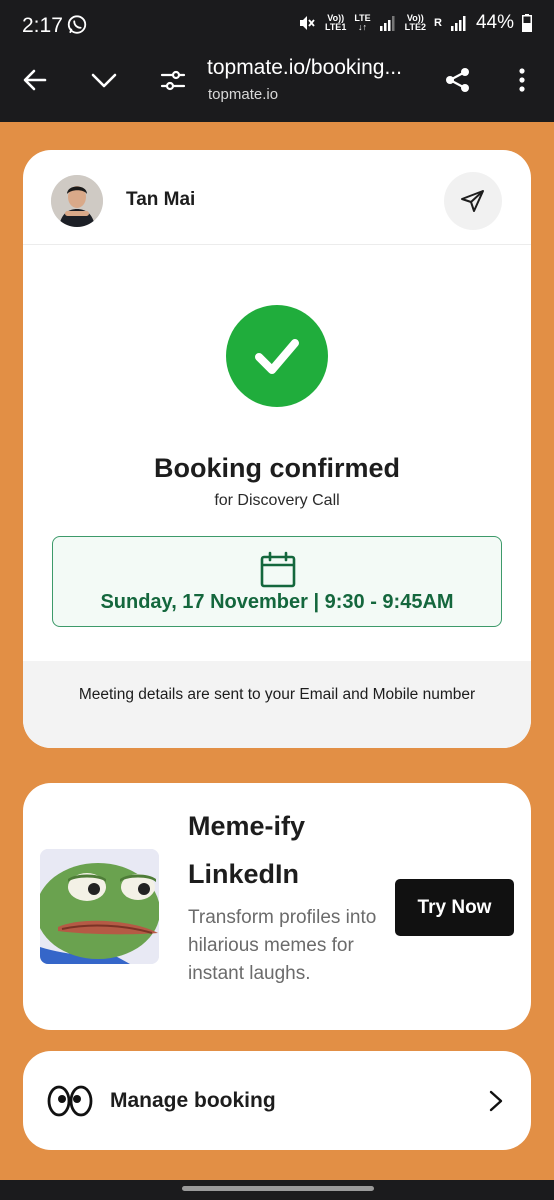 This screenshot has height=1200, width=554. I want to click on avatar, so click(77, 201).